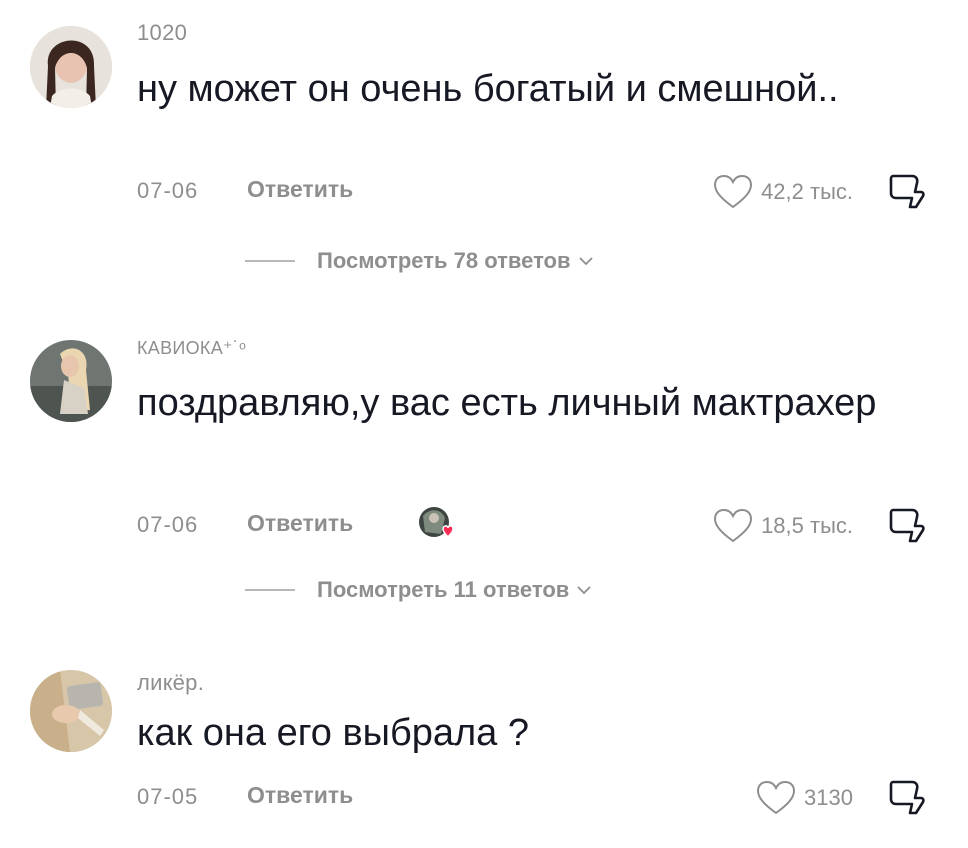 This screenshot has height=848, width=968. I want to click on comment-meta: 07-05 Ответить 3130, so click(542, 798).